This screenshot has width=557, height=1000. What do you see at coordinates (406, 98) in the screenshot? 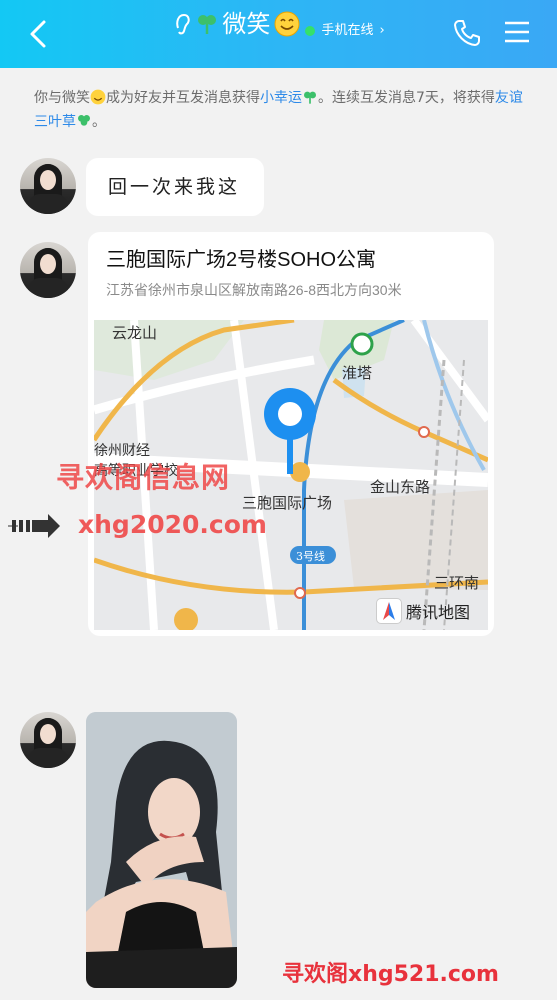
I see `notice-text-3: 。连续互发消息7天，将获得` at bounding box center [406, 98].